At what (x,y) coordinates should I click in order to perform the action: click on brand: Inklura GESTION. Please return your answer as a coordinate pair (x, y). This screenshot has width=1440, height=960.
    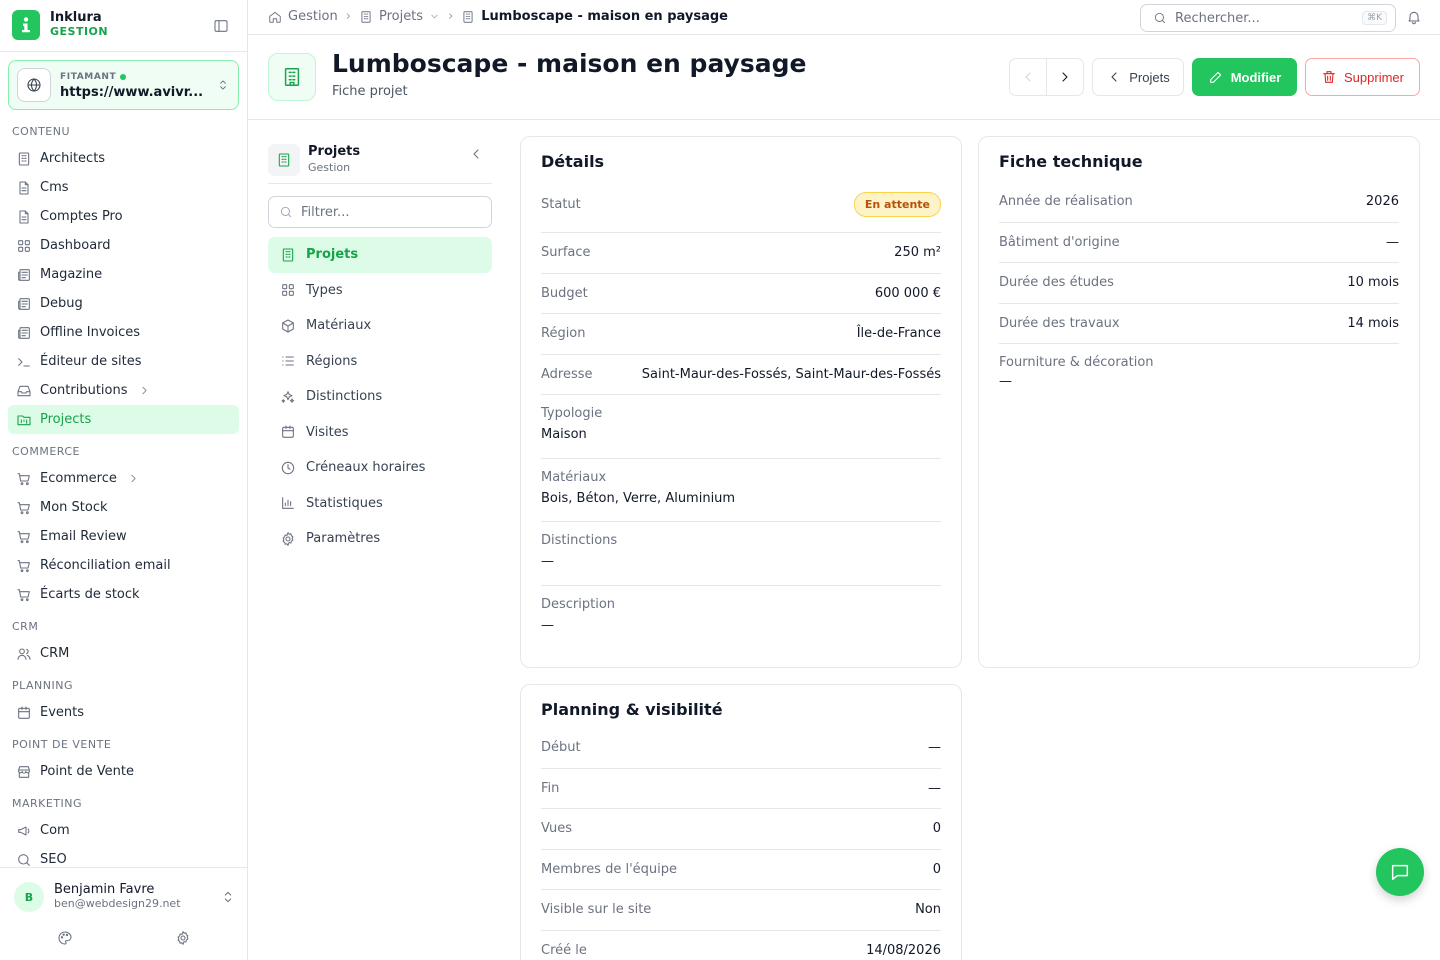
    Looking at the image, I should click on (60, 25).